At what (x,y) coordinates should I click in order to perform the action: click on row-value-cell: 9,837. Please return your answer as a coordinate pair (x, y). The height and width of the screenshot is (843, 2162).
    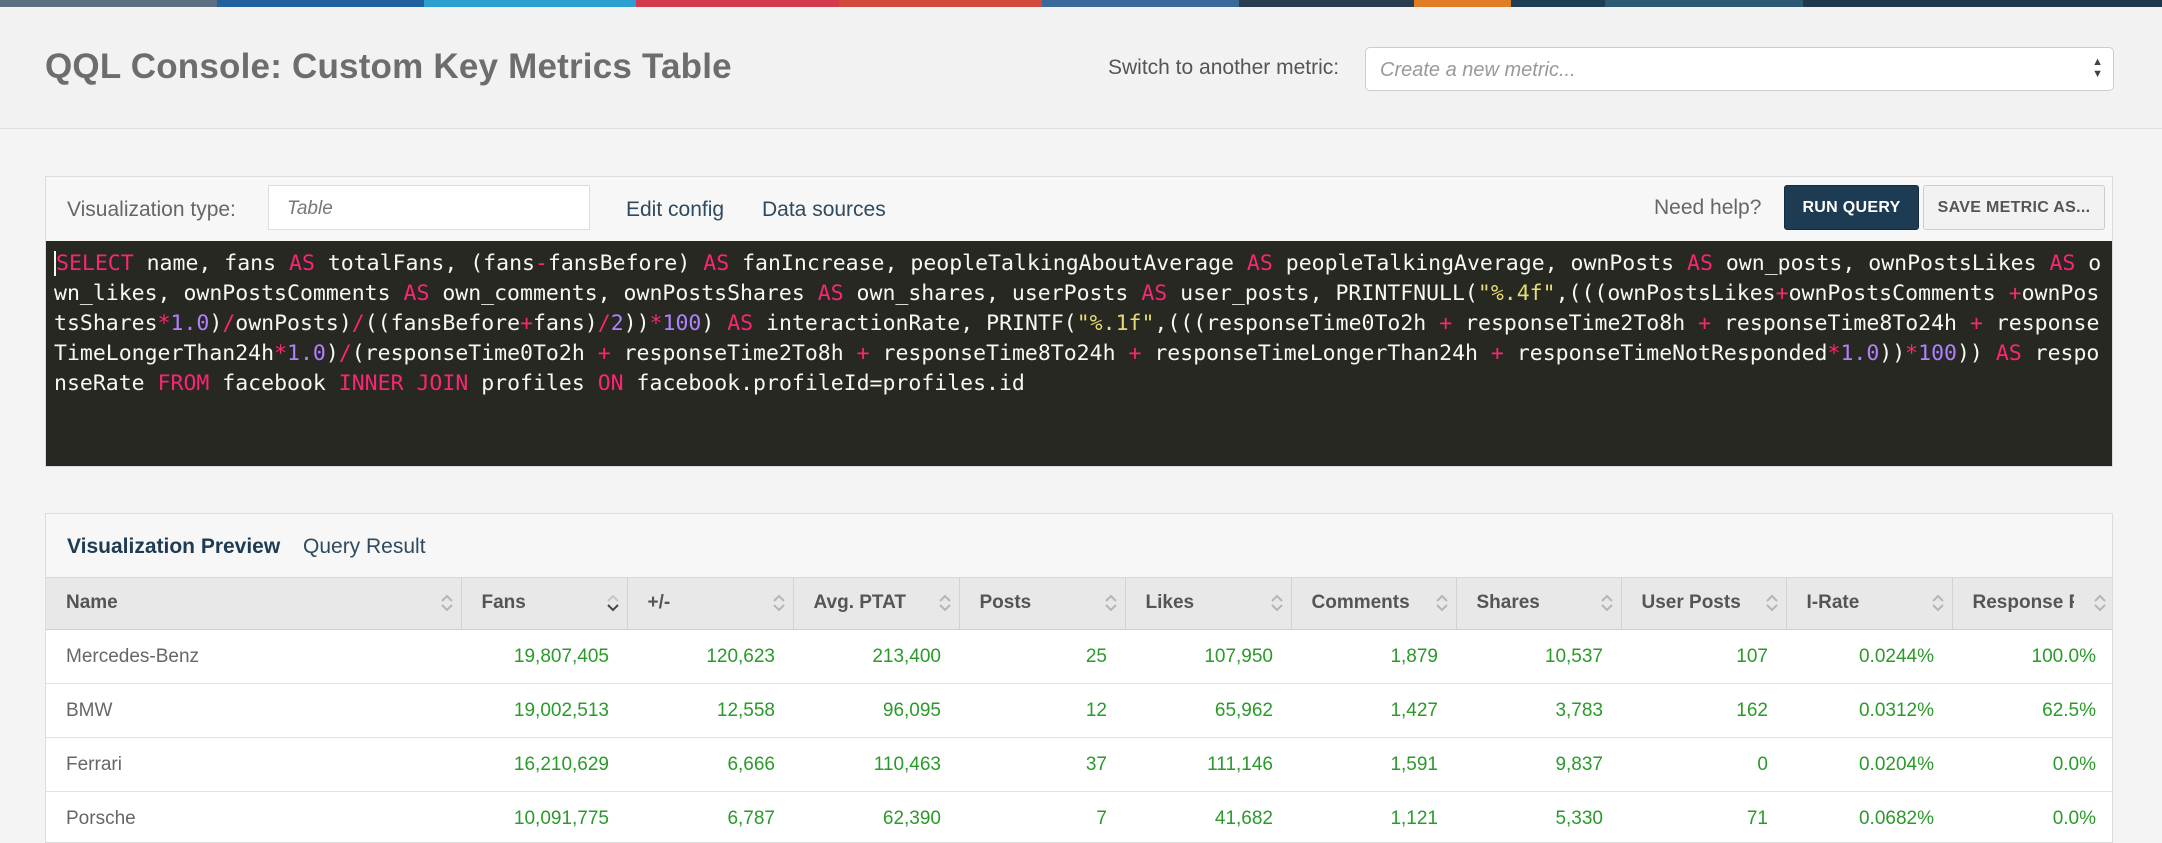
    Looking at the image, I should click on (1538, 765).